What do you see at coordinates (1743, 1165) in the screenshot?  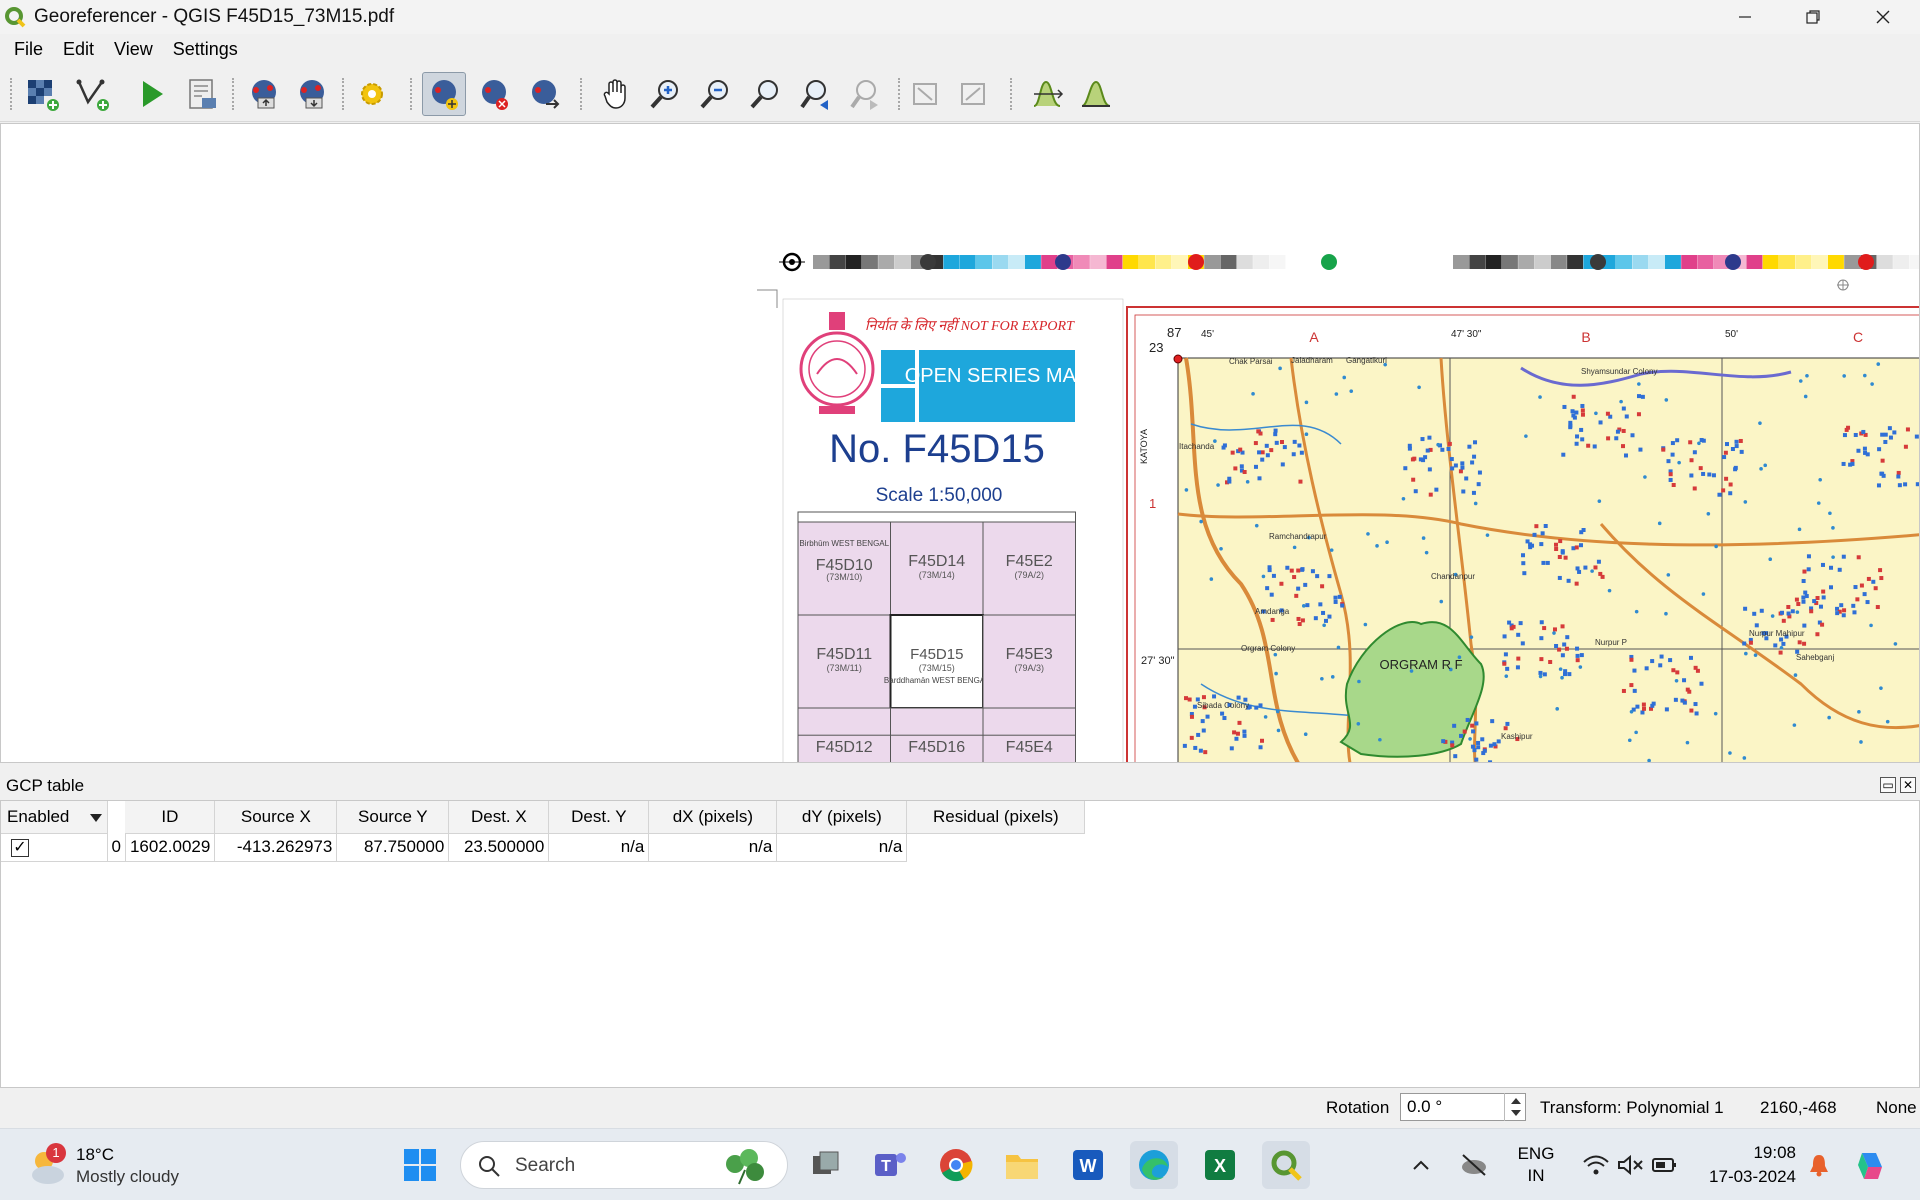 I see `clock: 19:08 17-03-2024` at bounding box center [1743, 1165].